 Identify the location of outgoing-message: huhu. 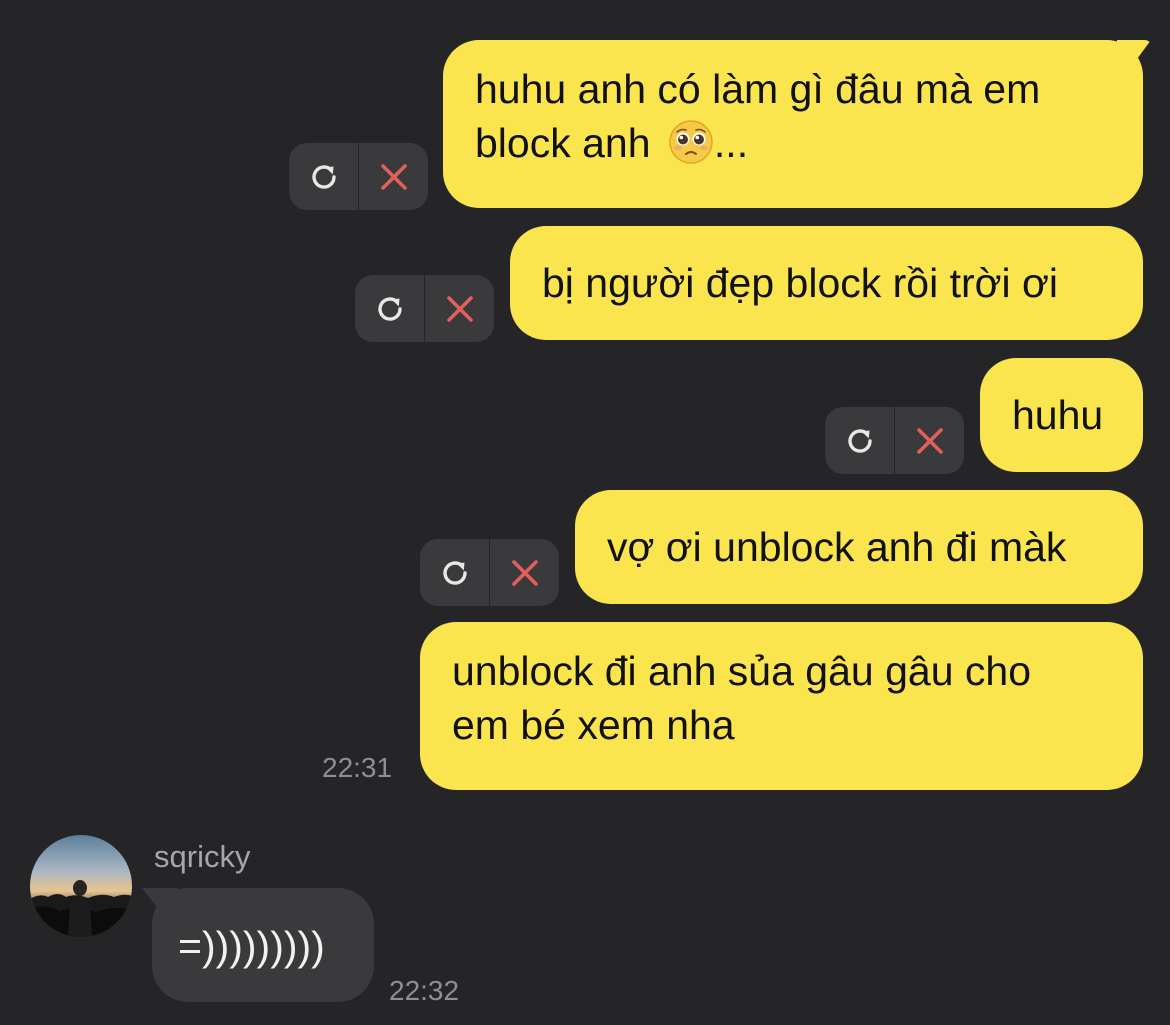
(1061, 415).